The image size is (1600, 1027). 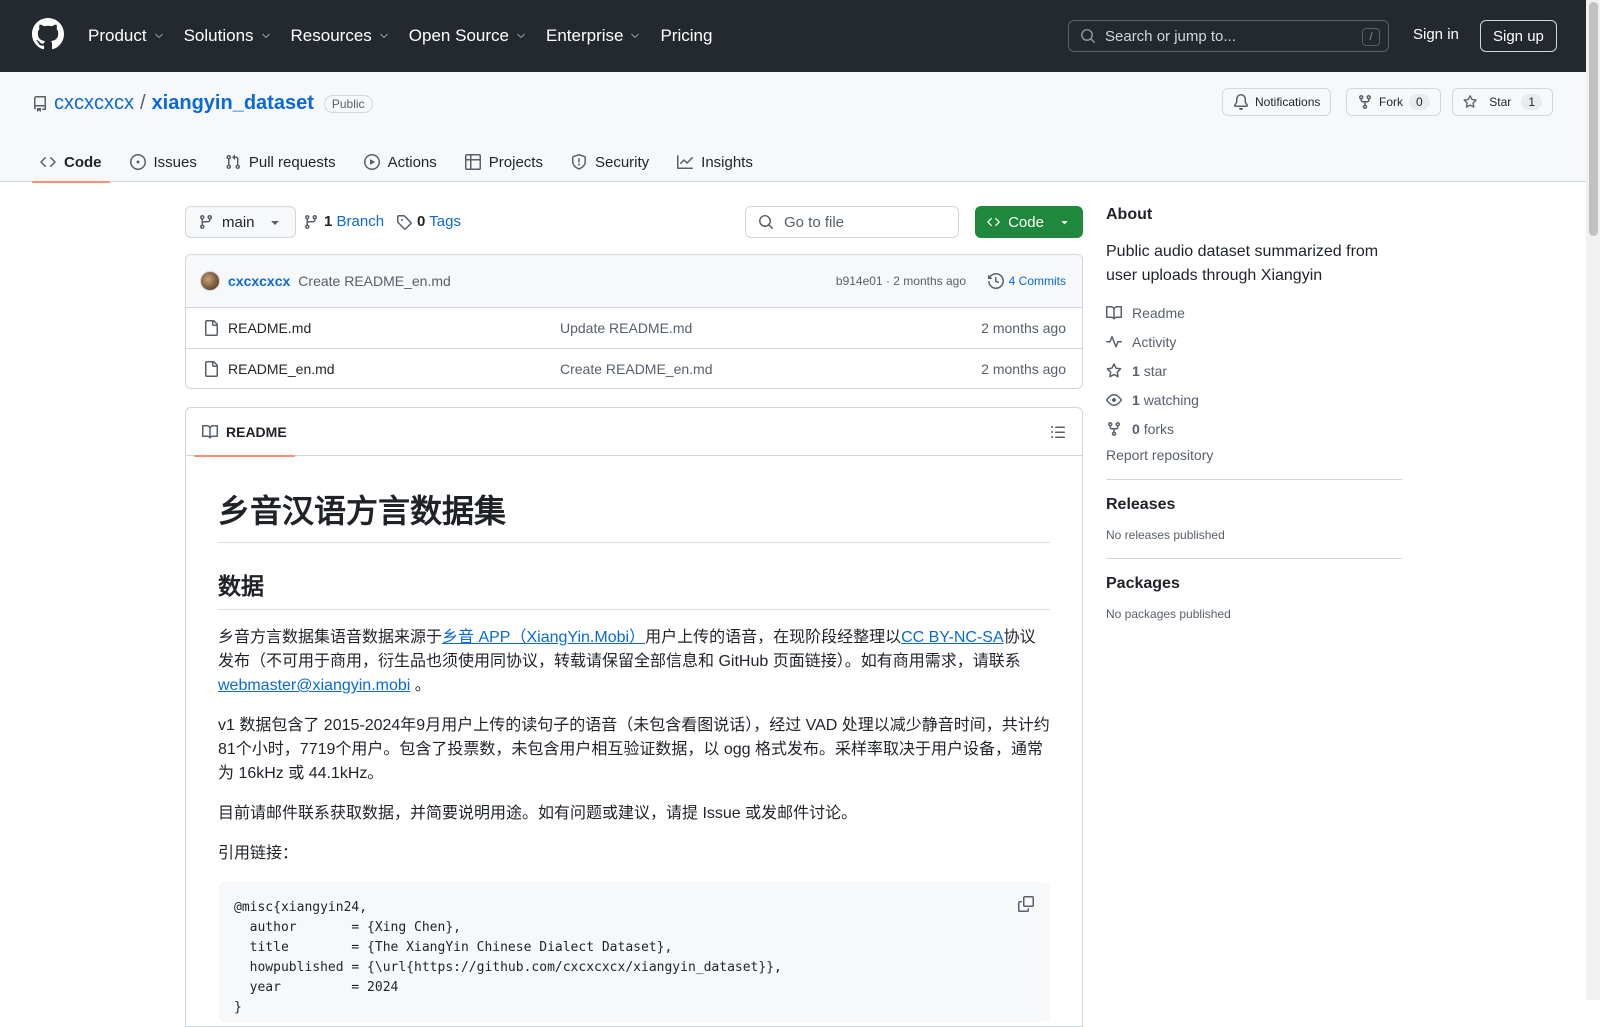 What do you see at coordinates (137, 162) in the screenshot?
I see `issue-icon` at bounding box center [137, 162].